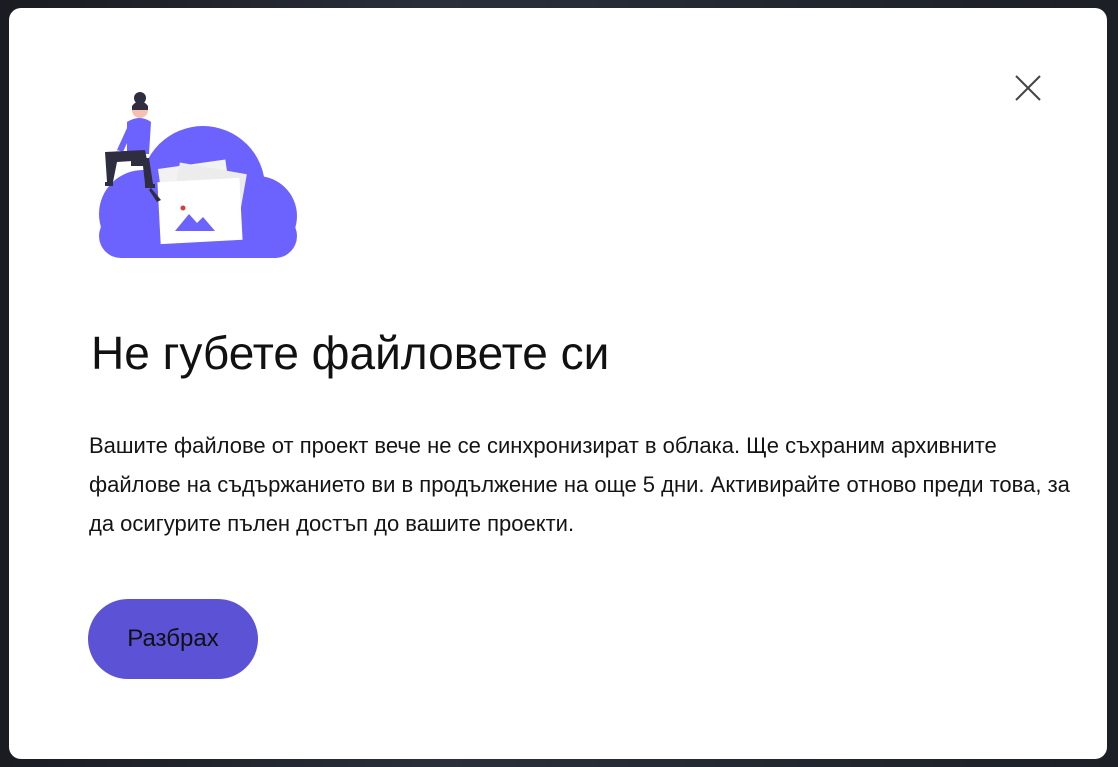  Describe the element at coordinates (202, 202) in the screenshot. I see `documents` at that location.